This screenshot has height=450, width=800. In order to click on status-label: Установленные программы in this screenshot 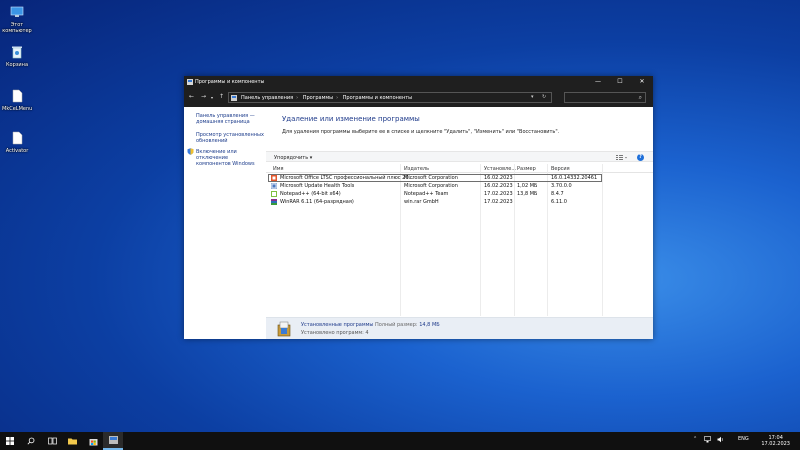, I will do `click(337, 325)`.